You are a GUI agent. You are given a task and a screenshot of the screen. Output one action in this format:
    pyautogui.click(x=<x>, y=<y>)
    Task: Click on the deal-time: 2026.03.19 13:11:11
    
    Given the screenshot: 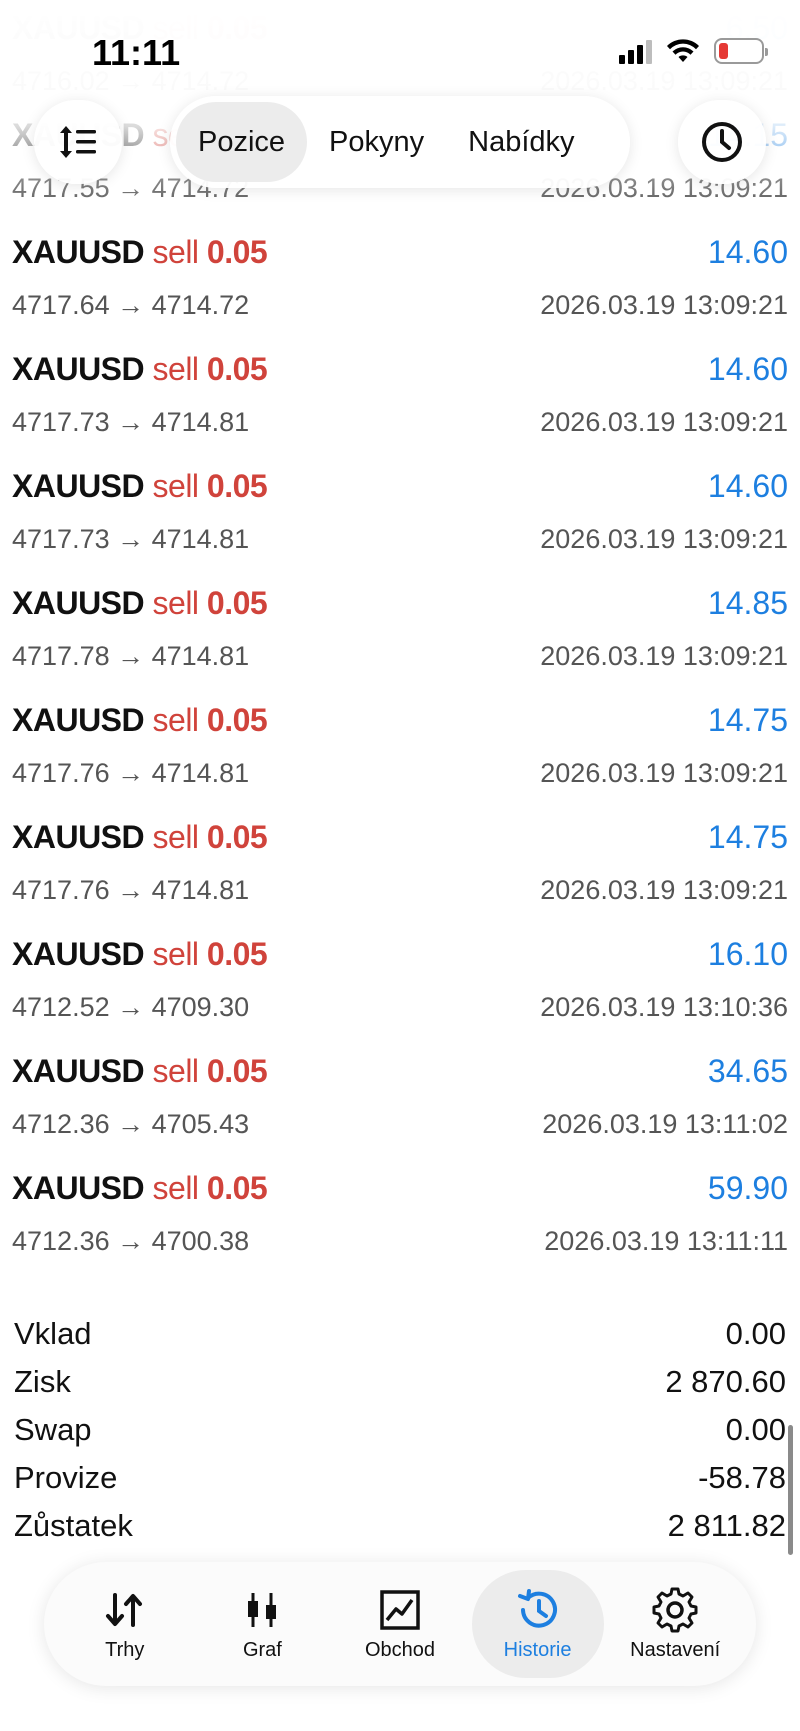 What is the action you would take?
    pyautogui.click(x=666, y=1241)
    